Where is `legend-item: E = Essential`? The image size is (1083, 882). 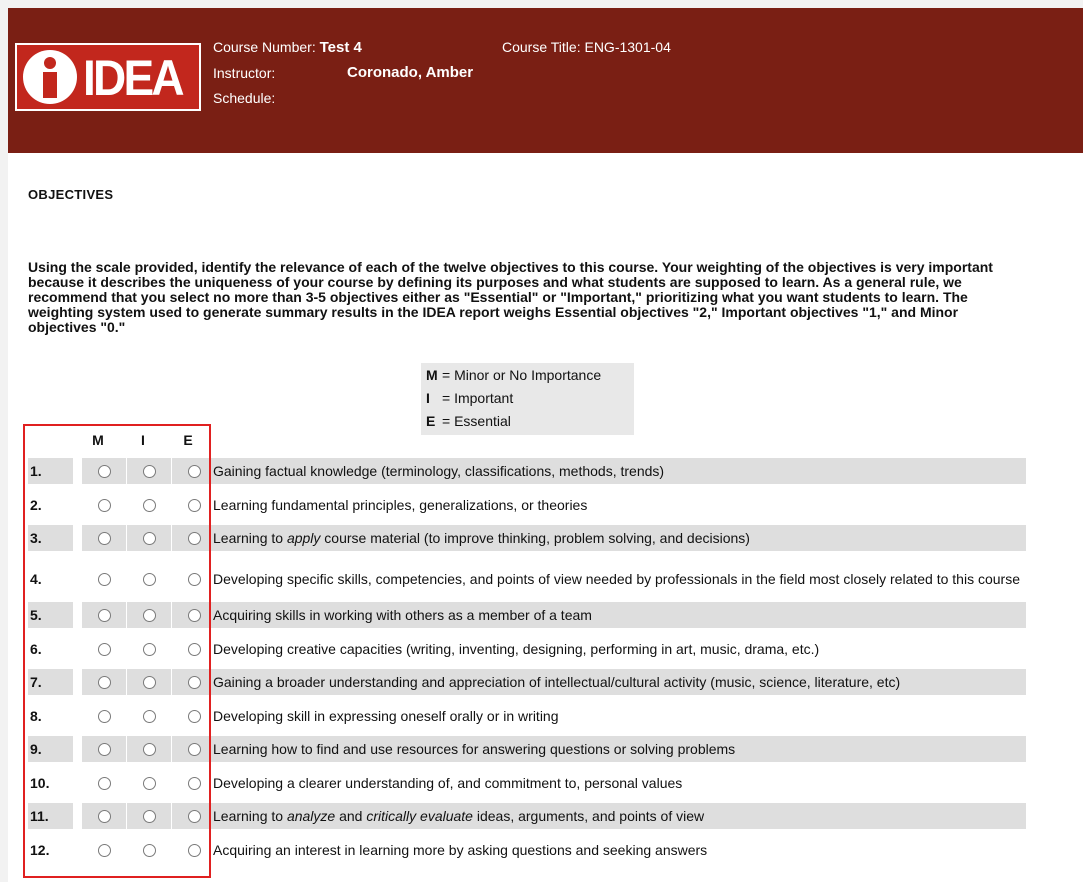 legend-item: E = Essential is located at coordinates (468, 421).